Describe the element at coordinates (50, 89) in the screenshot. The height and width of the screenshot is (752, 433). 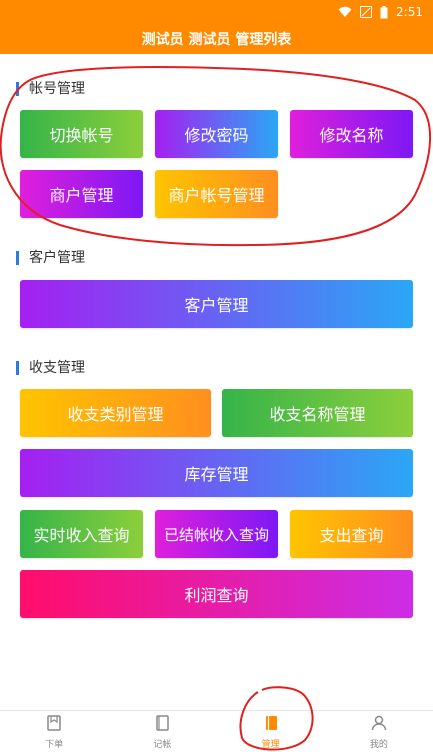
I see `section-title-account: 帐号管理` at that location.